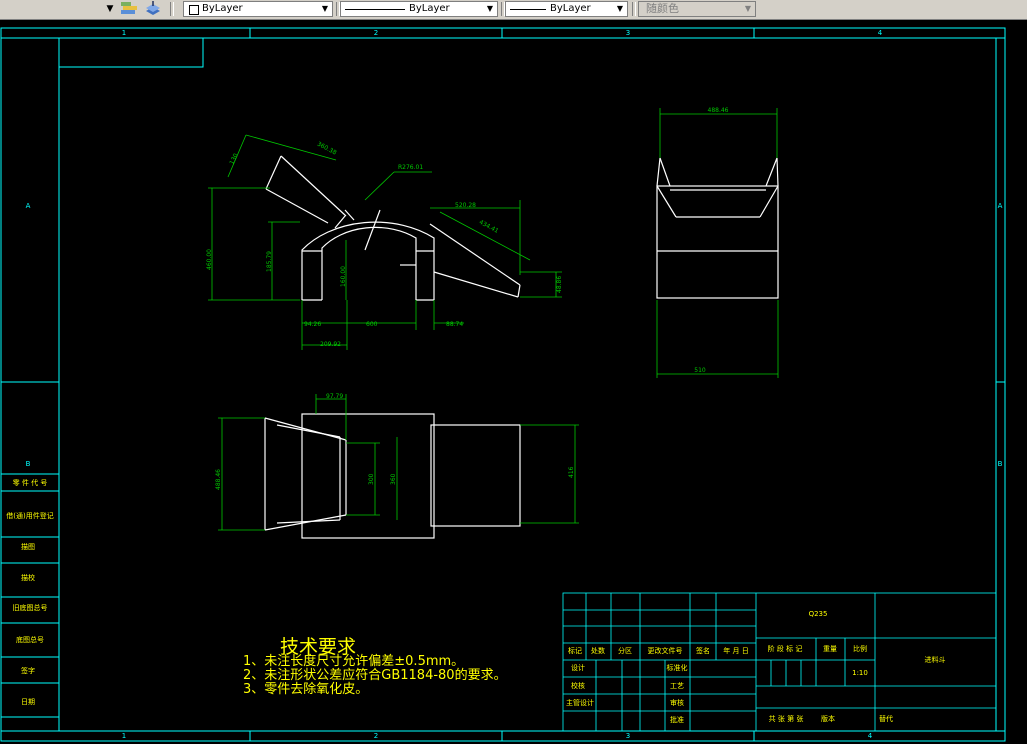  Describe the element at coordinates (29, 515) in the screenshot. I see `strip-label: 借(通)用件登记` at that location.